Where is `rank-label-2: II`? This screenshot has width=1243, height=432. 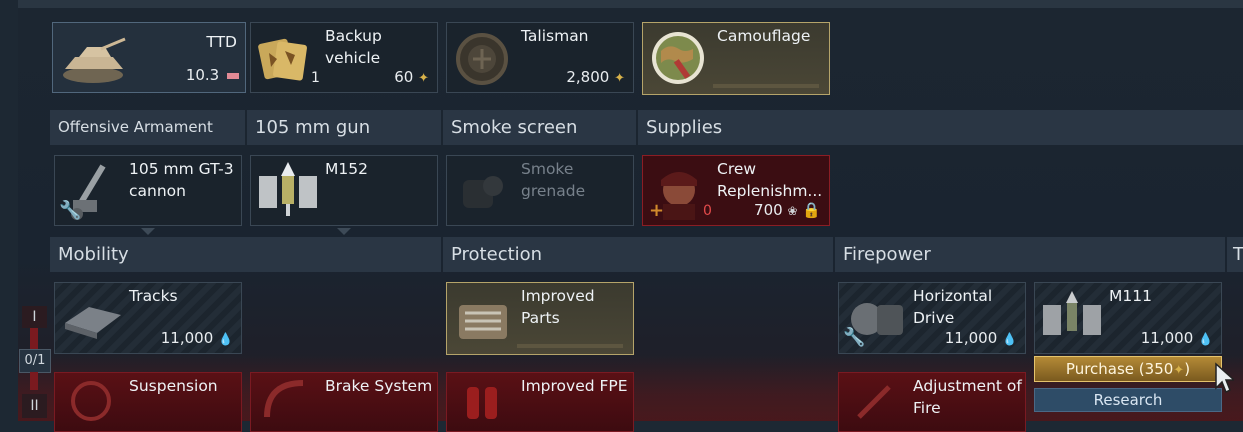 rank-label-2: II is located at coordinates (34, 406).